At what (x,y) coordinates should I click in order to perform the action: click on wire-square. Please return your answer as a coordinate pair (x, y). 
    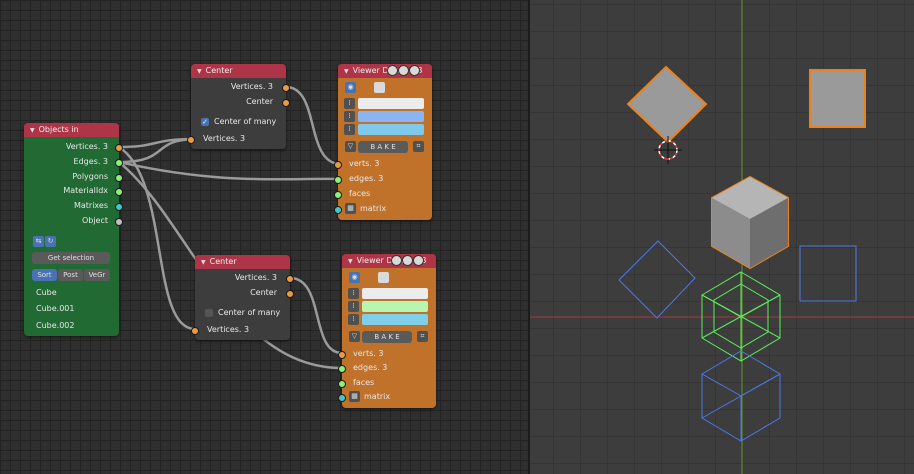
    Looking at the image, I should click on (828, 273).